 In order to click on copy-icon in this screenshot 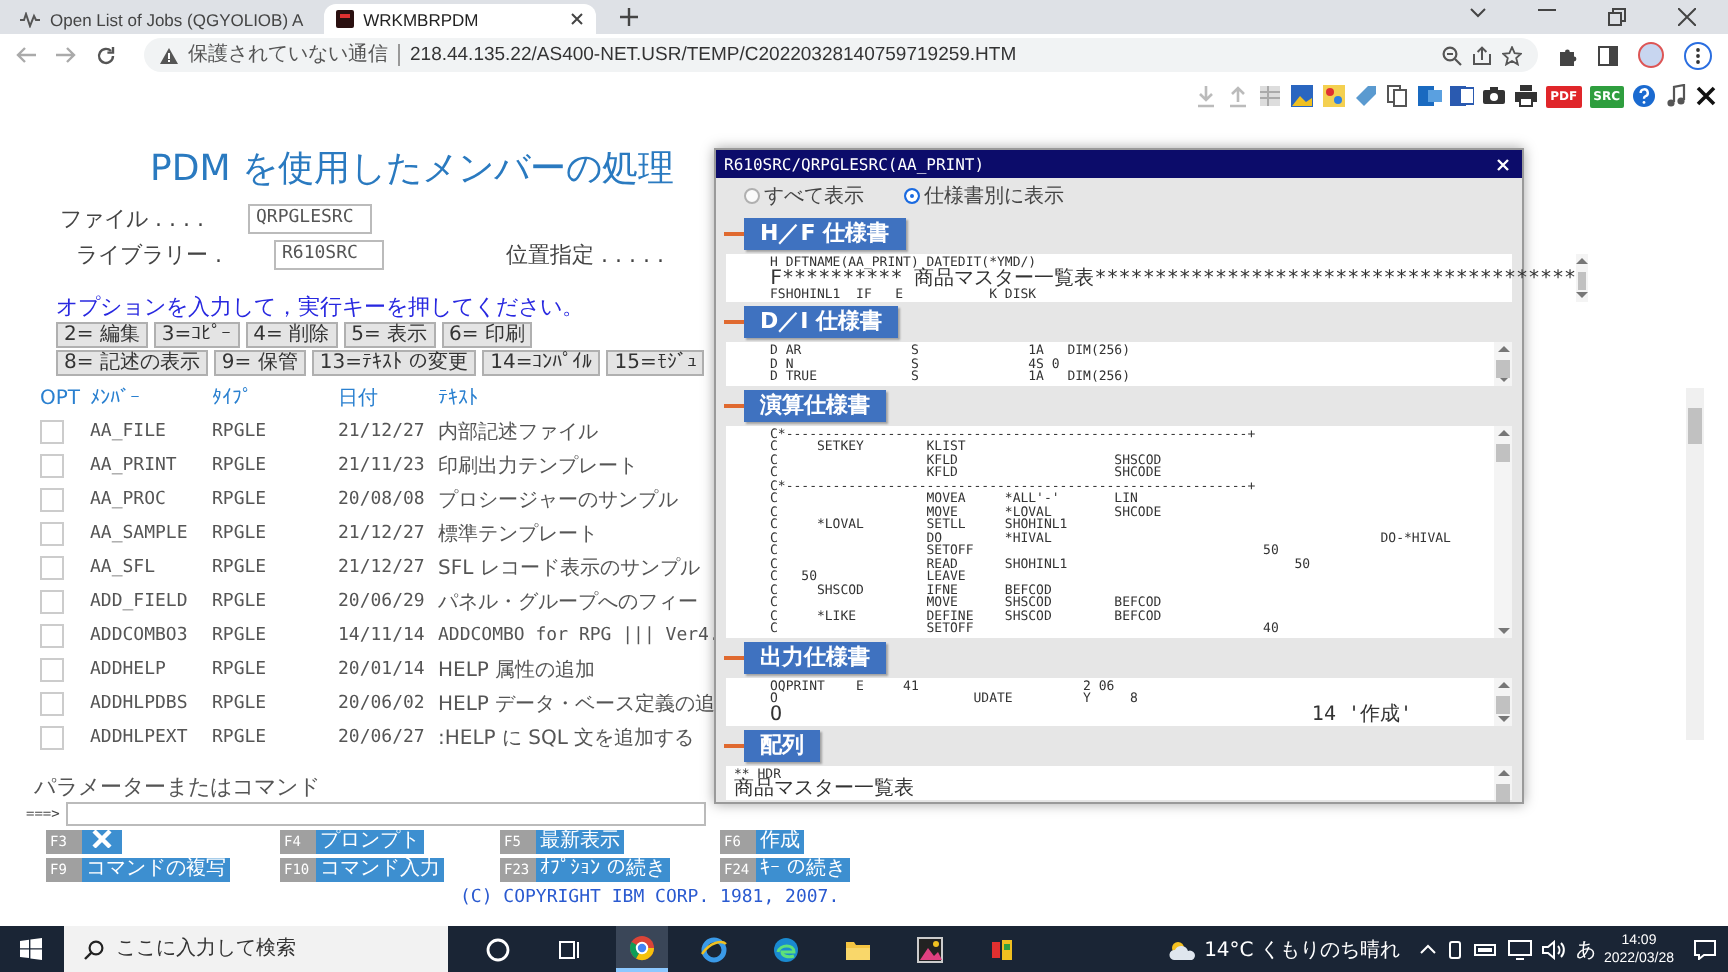, I will do `click(1398, 96)`.